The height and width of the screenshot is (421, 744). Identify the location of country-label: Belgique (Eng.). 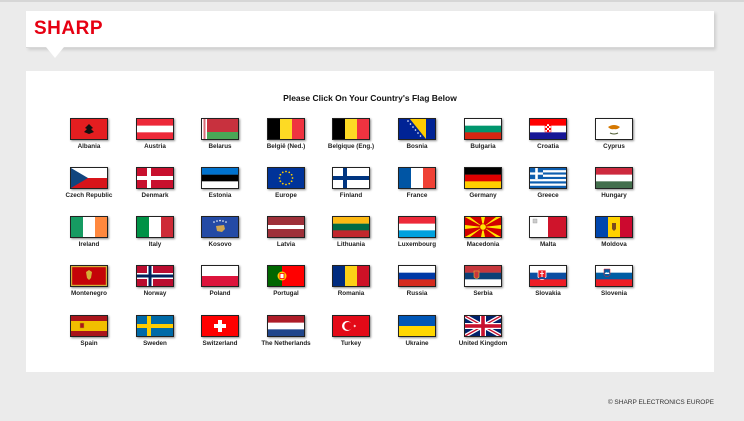
(351, 146).